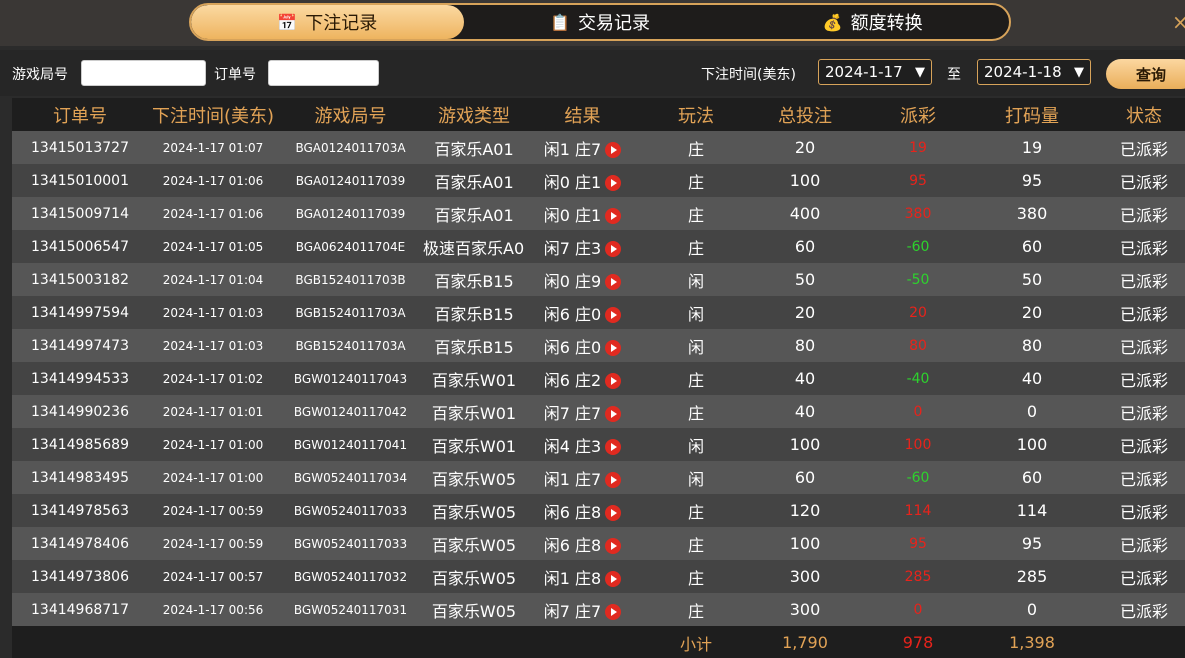 The width and height of the screenshot is (1185, 658). What do you see at coordinates (582, 147) in the screenshot?
I see `result-cell: 闲1 庄7` at bounding box center [582, 147].